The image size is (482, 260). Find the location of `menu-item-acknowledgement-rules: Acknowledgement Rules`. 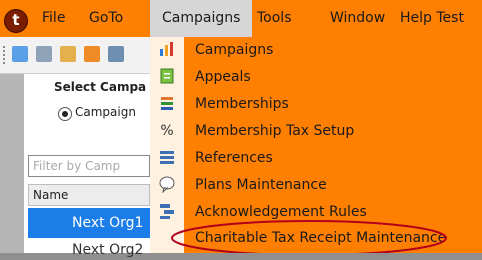

menu-item-acknowledgement-rules: Acknowledgement Rules is located at coordinates (281, 212).